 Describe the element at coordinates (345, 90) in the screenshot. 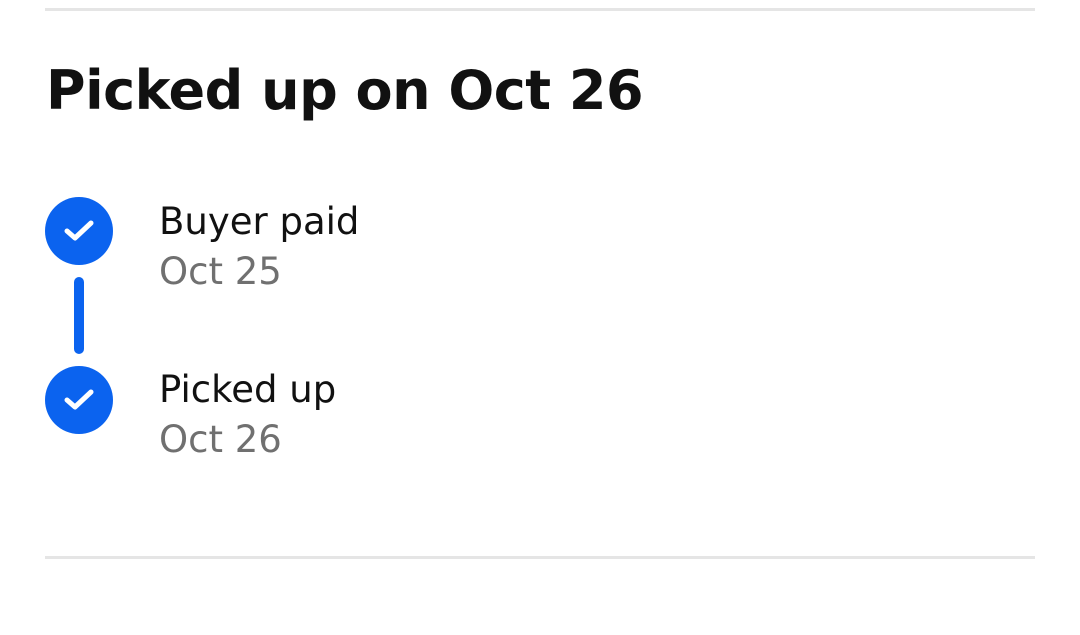

I see `status-title: Picked up on Oct 26` at that location.